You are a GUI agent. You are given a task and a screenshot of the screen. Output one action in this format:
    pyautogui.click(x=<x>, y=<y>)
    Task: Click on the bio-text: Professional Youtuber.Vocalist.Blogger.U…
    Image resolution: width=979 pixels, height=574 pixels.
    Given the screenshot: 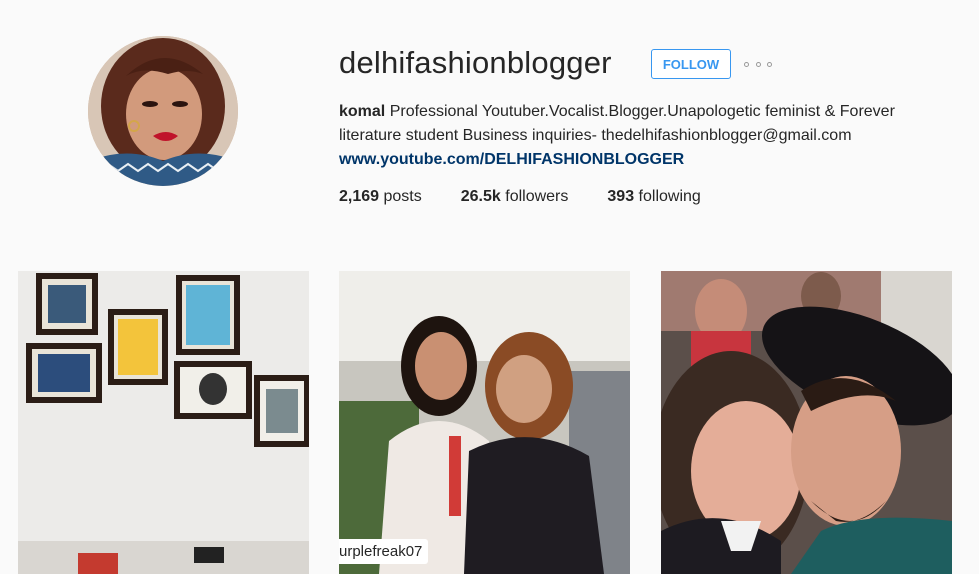 What is the action you would take?
    pyautogui.click(x=617, y=123)
    